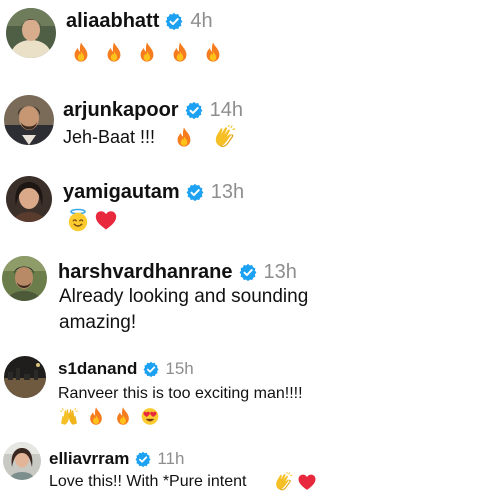 The image size is (500, 500). I want to click on comment-time: 14h, so click(226, 109).